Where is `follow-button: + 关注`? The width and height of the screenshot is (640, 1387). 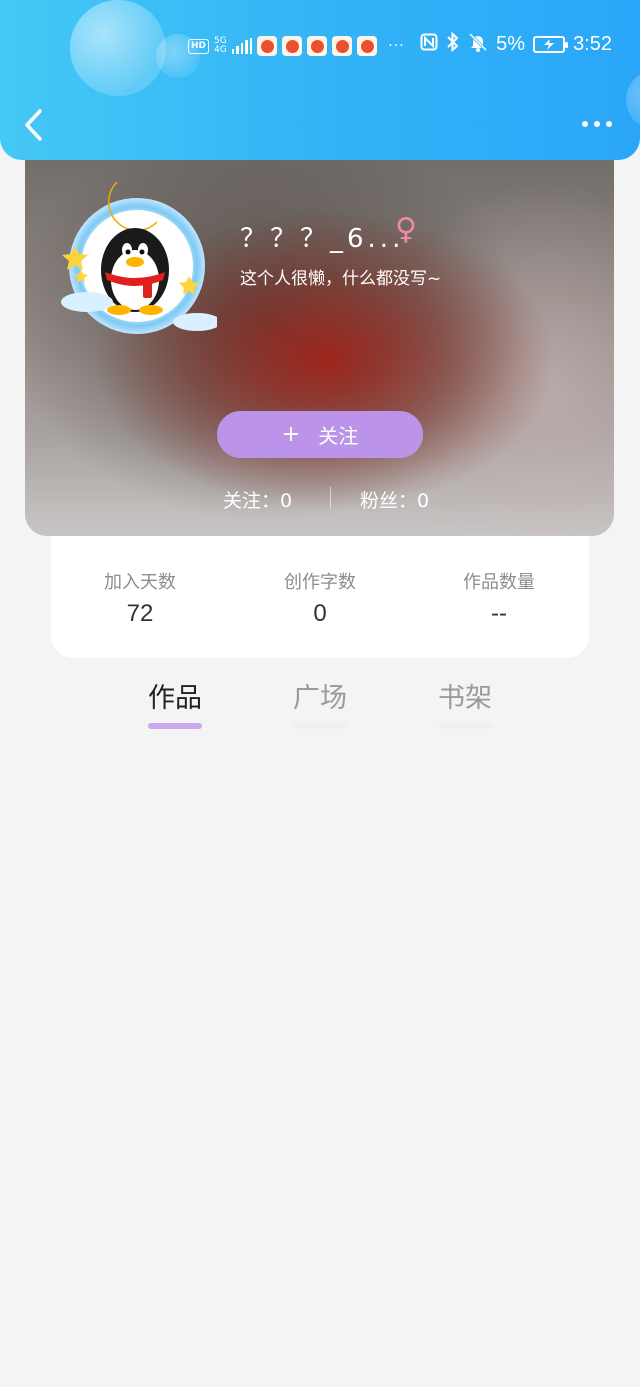 follow-button: + 关注 is located at coordinates (320, 434).